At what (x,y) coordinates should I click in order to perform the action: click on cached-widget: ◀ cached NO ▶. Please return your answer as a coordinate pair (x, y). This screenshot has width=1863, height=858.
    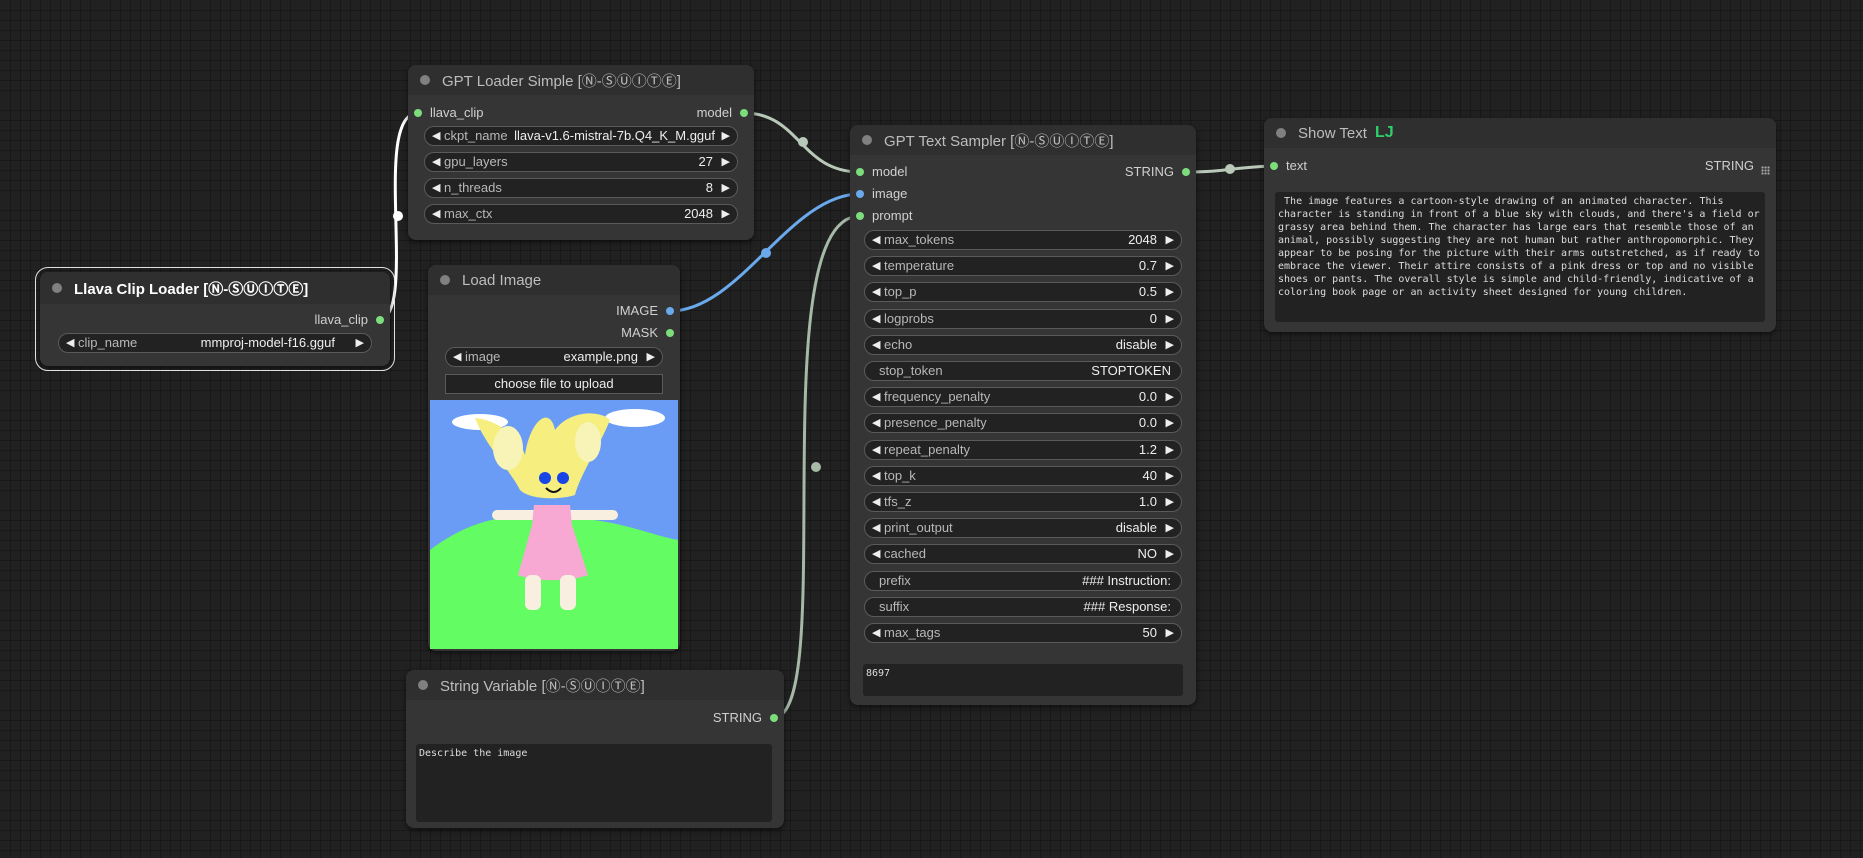
    Looking at the image, I should click on (1023, 554).